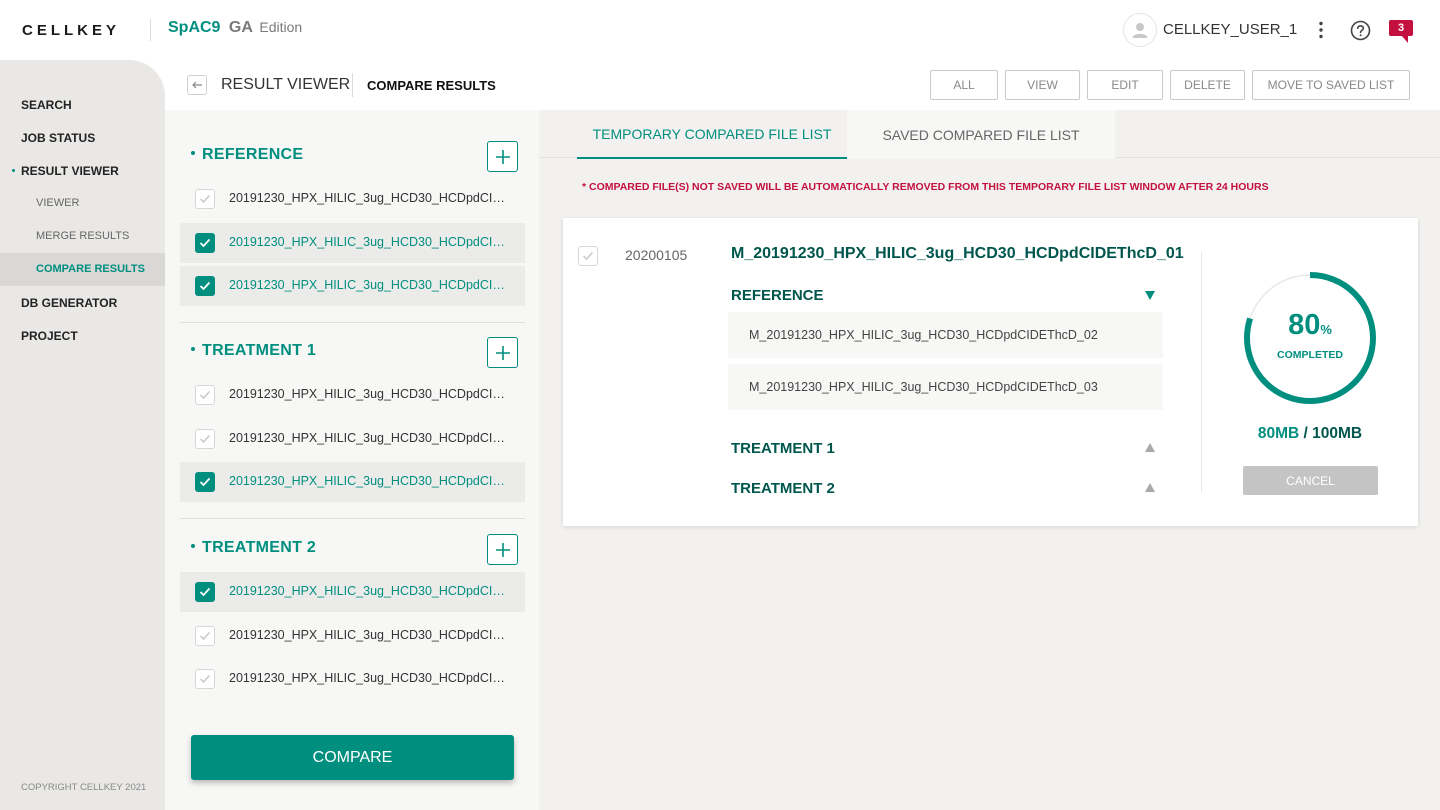  Describe the element at coordinates (1360, 30) in the screenshot. I see `help-icon` at that location.